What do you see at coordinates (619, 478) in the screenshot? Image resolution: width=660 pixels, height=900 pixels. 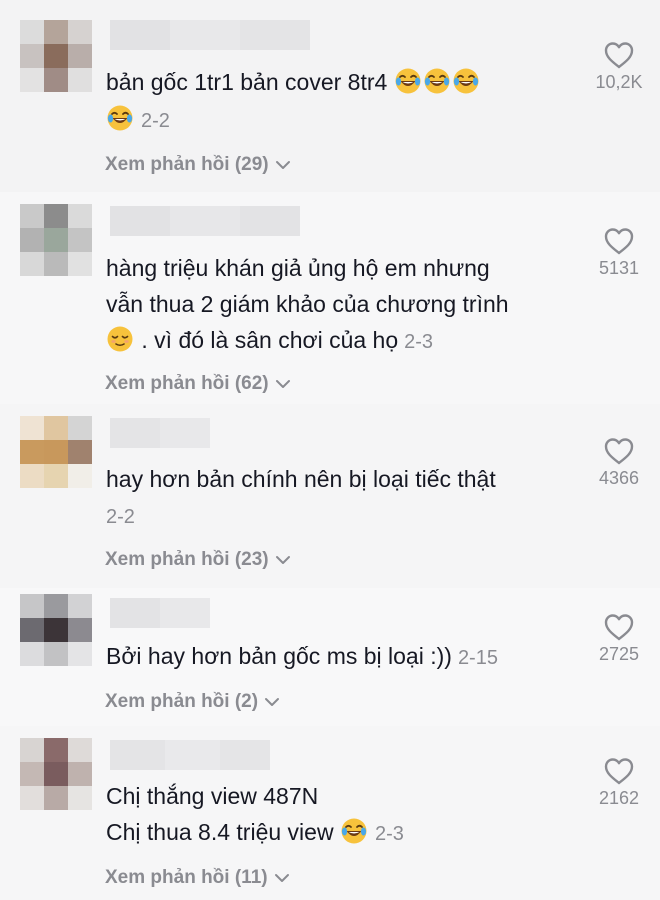 I see `like-count: 4366` at bounding box center [619, 478].